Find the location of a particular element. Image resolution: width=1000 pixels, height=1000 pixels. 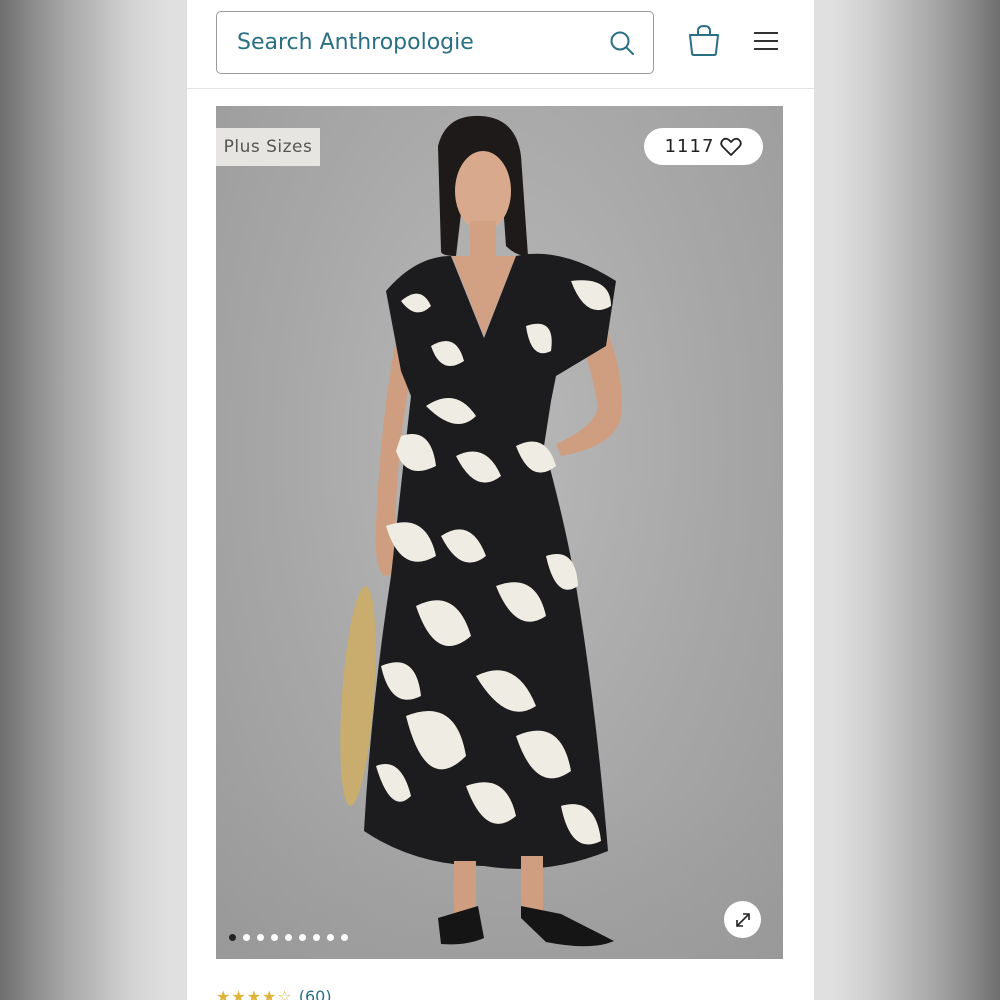

search-box is located at coordinates (435, 42).